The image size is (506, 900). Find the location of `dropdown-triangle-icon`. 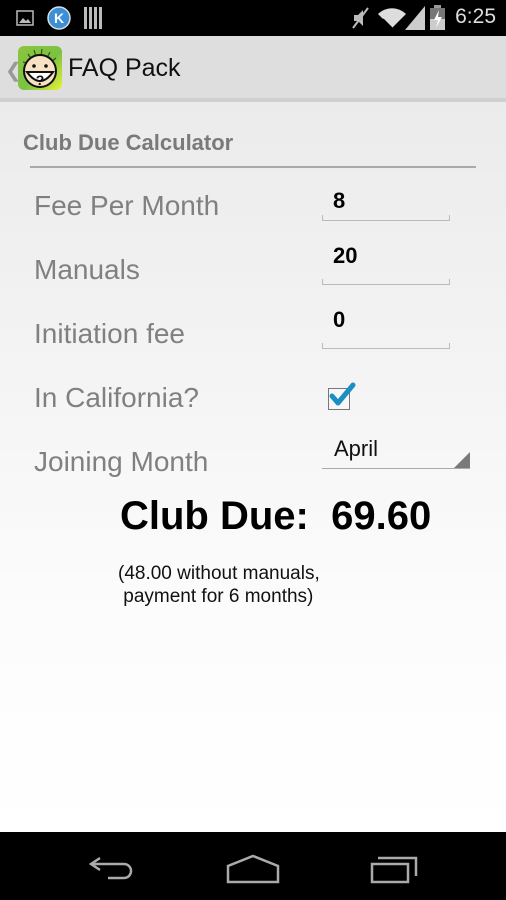

dropdown-triangle-icon is located at coordinates (462, 460).